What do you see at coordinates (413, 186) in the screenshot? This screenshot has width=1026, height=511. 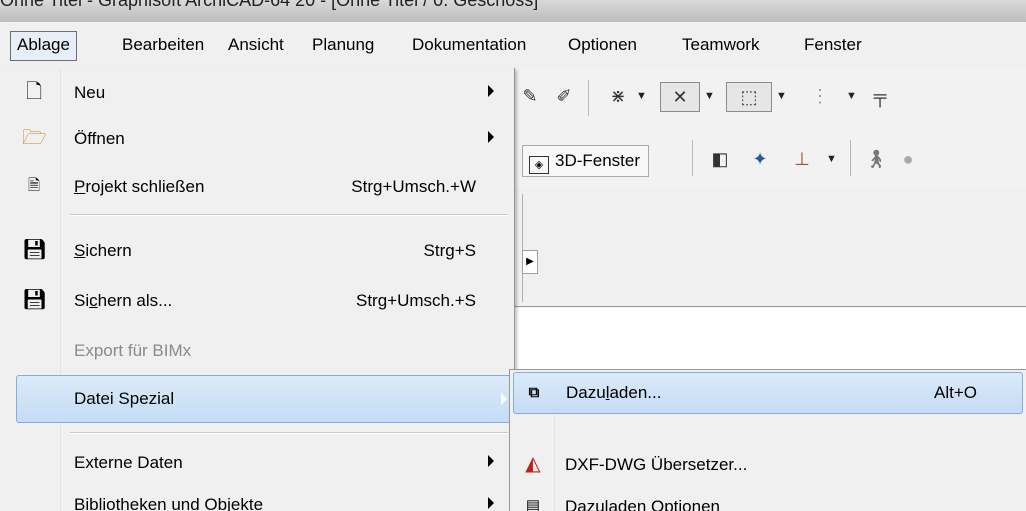 I see `menu-item-shortcut: Strg+Umsch.+W` at bounding box center [413, 186].